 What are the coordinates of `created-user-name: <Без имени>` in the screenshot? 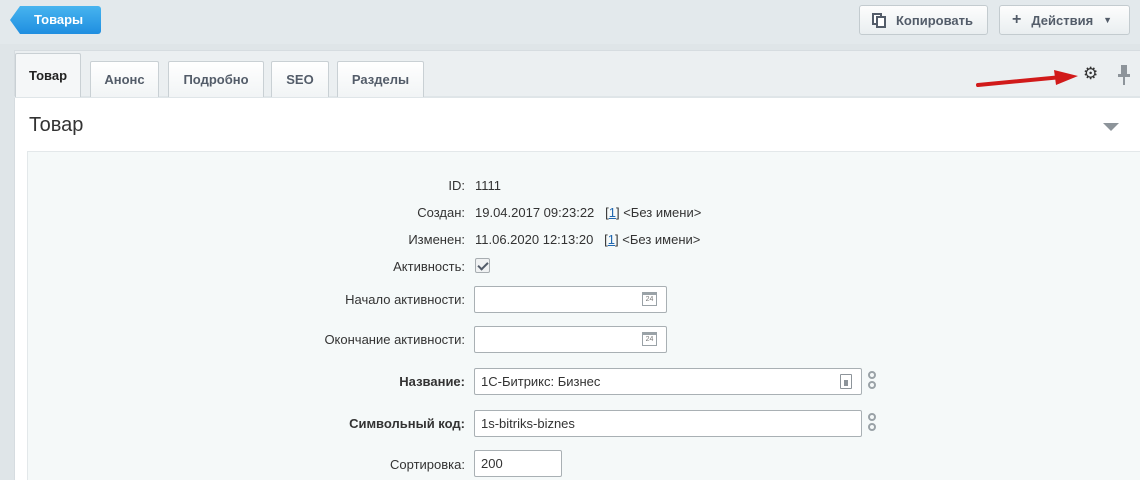 It's located at (662, 212).